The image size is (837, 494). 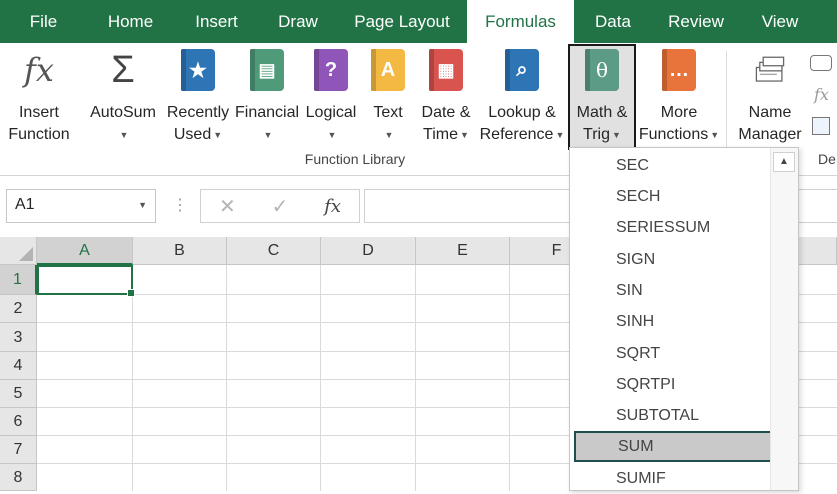 What do you see at coordinates (441, 135) in the screenshot?
I see `date-time-label-2: Time` at bounding box center [441, 135].